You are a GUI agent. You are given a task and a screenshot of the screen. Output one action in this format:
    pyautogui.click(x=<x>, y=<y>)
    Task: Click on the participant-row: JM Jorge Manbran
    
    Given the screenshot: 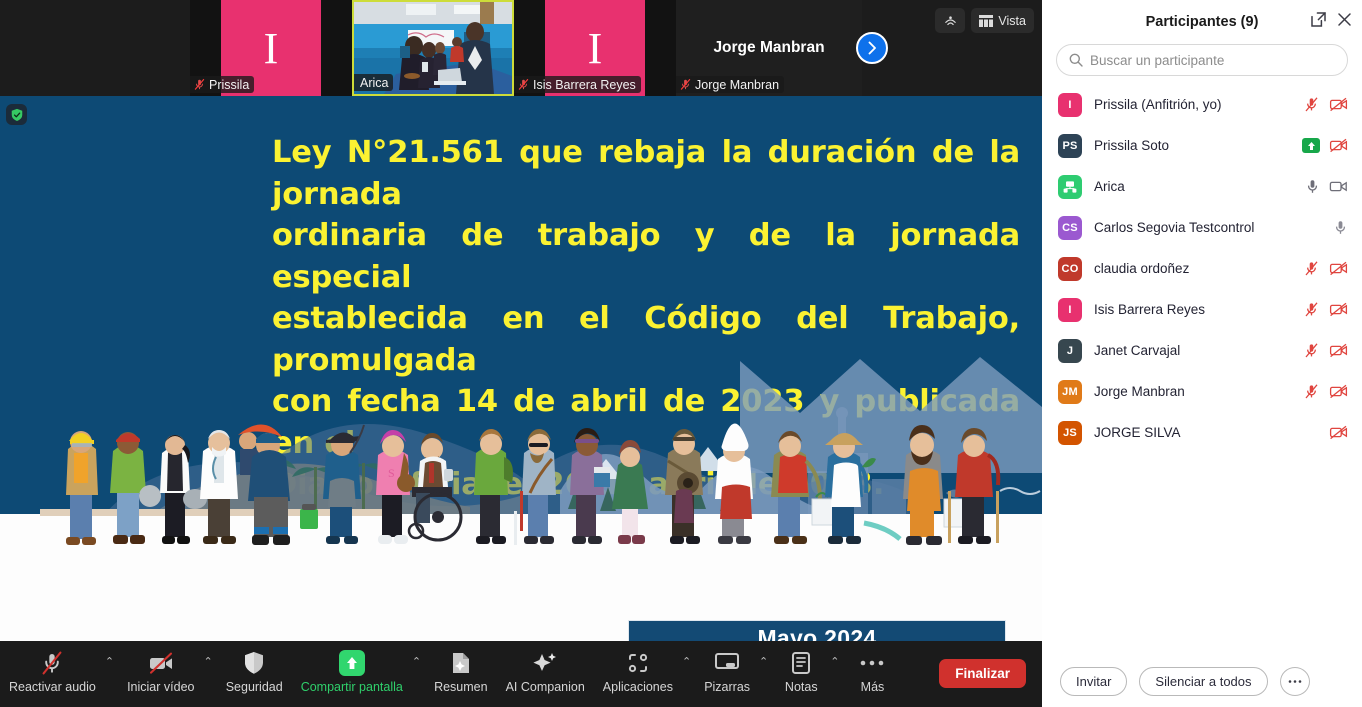 What is the action you would take?
    pyautogui.click(x=1202, y=391)
    